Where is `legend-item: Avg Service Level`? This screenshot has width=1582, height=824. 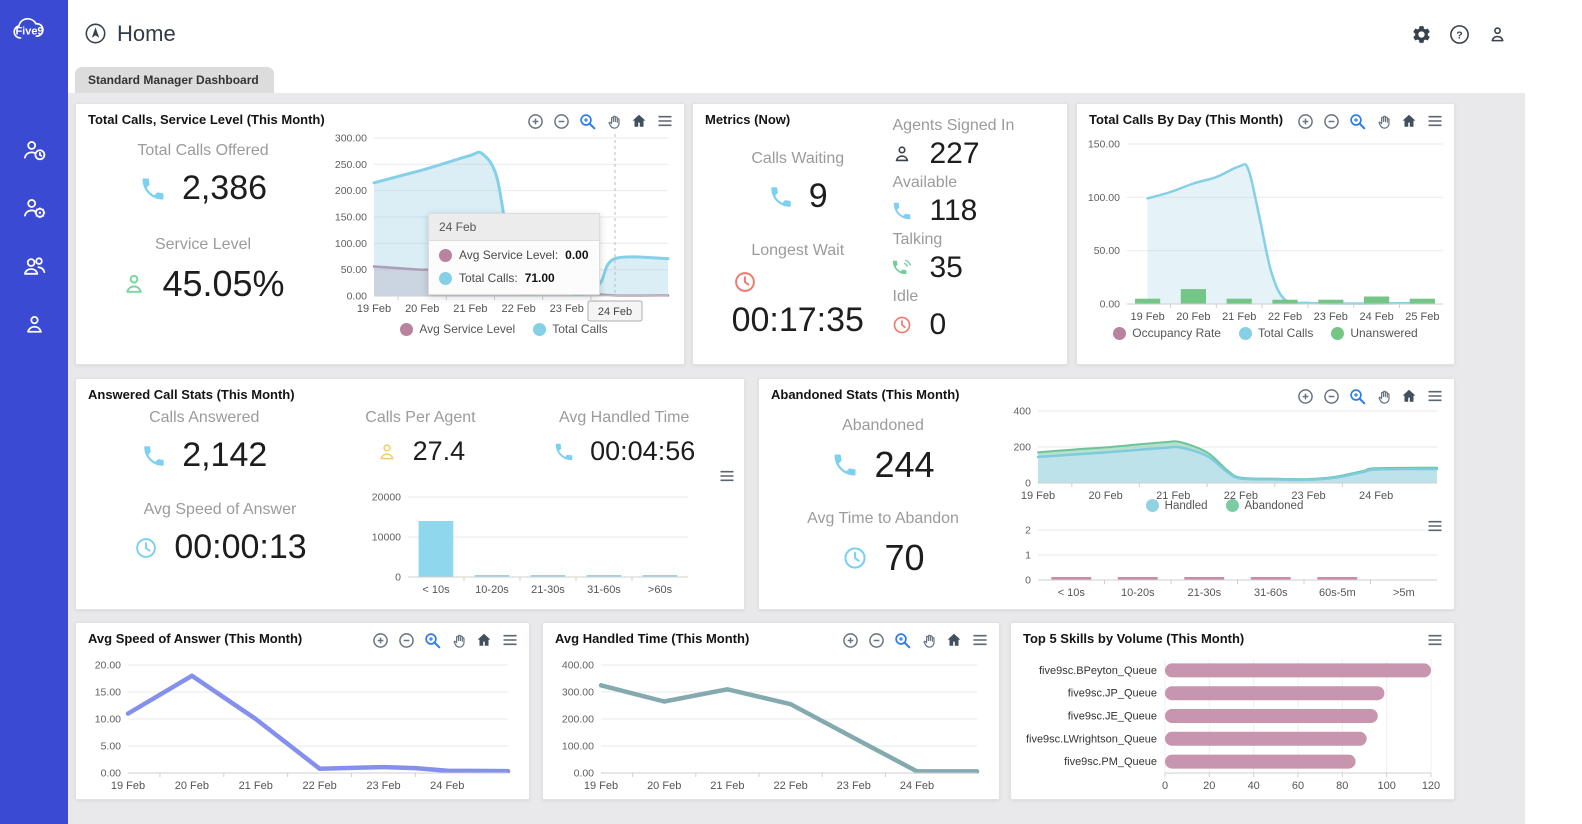 legend-item: Avg Service Level is located at coordinates (457, 329).